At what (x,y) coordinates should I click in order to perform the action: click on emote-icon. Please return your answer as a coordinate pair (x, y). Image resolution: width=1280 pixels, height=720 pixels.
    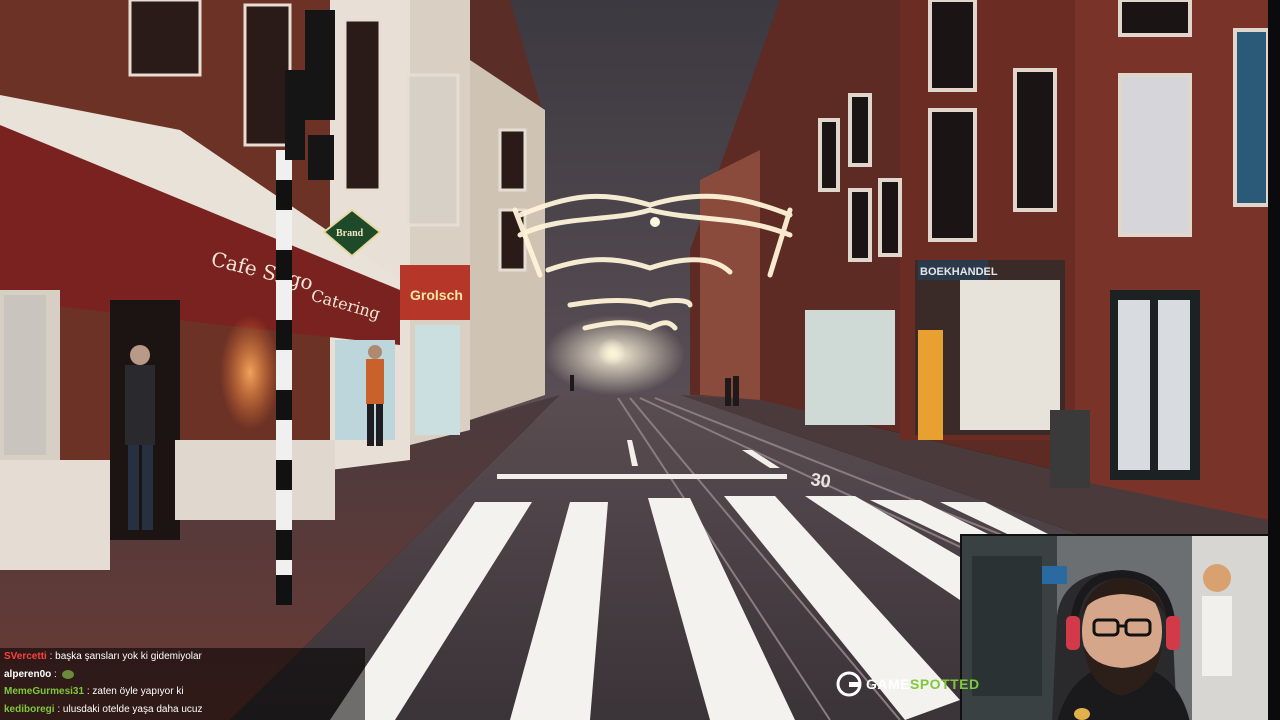
    Looking at the image, I should click on (67, 674).